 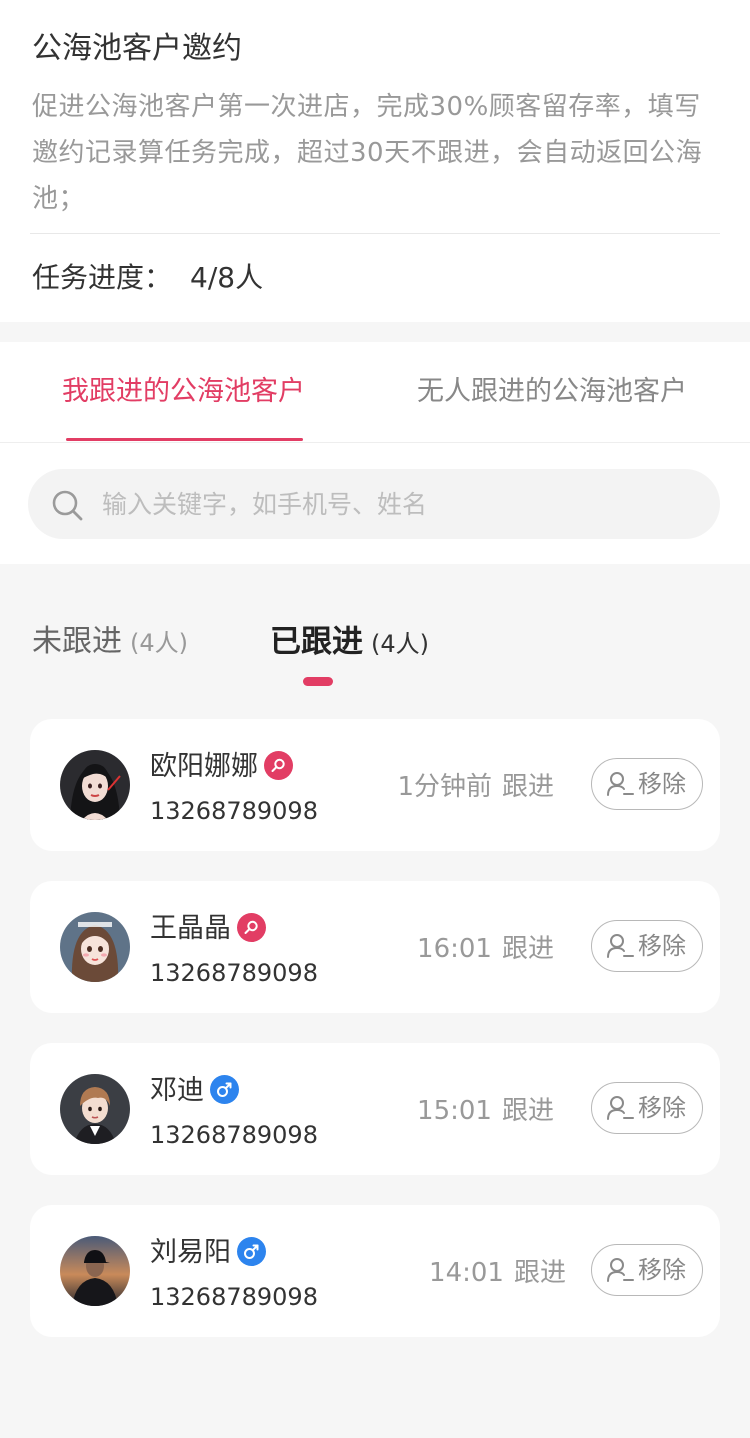 I want to click on follow-time: 1分钟前 跟进, so click(x=475, y=787).